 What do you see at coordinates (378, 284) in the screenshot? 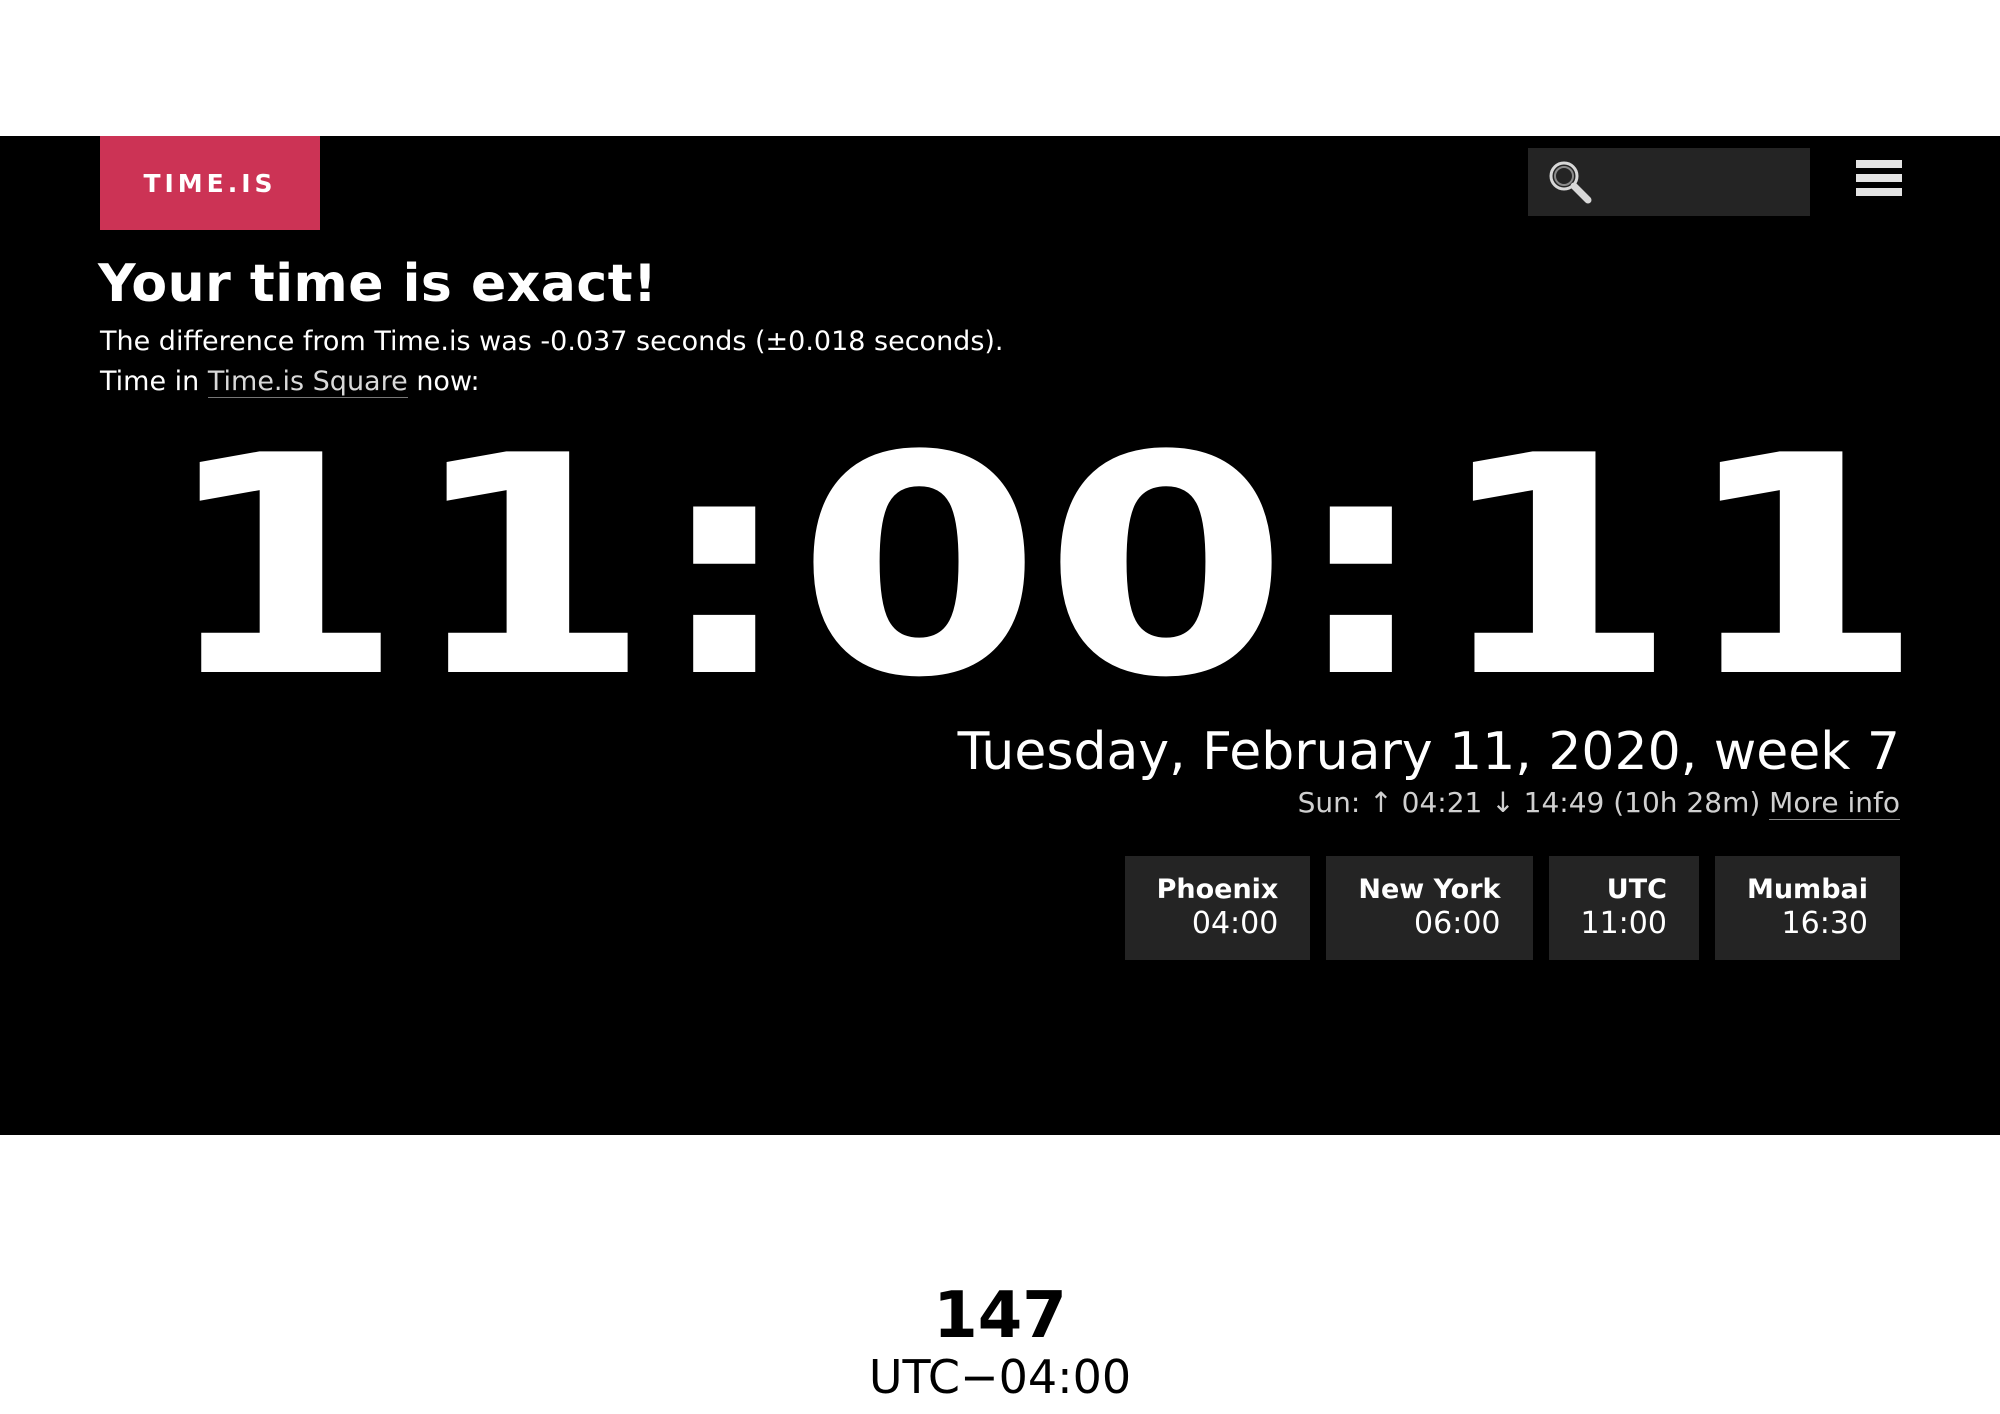
I see `sync-status-headline: Your time is exact!` at bounding box center [378, 284].